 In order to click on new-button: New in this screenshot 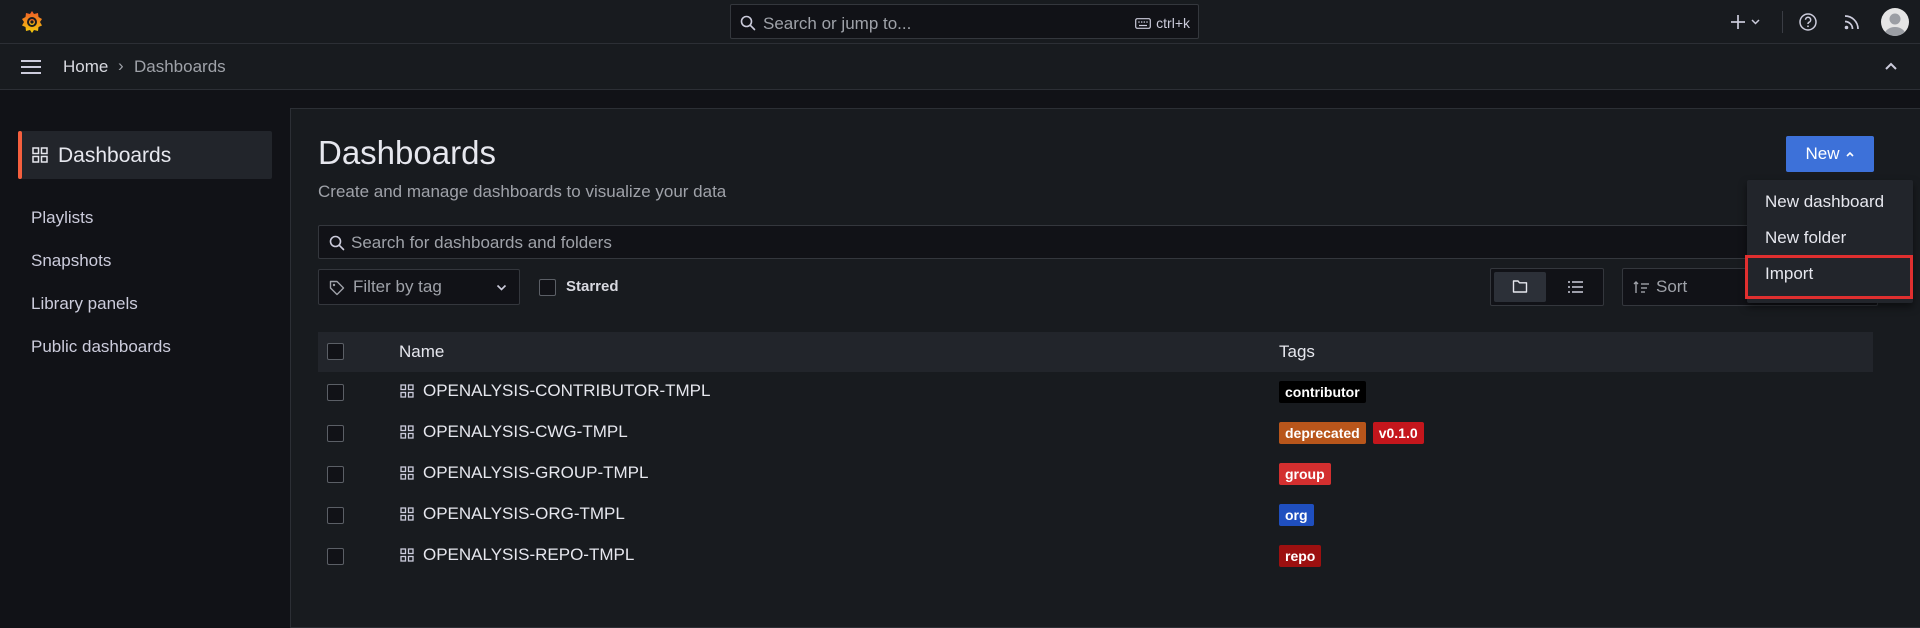, I will do `click(1830, 154)`.